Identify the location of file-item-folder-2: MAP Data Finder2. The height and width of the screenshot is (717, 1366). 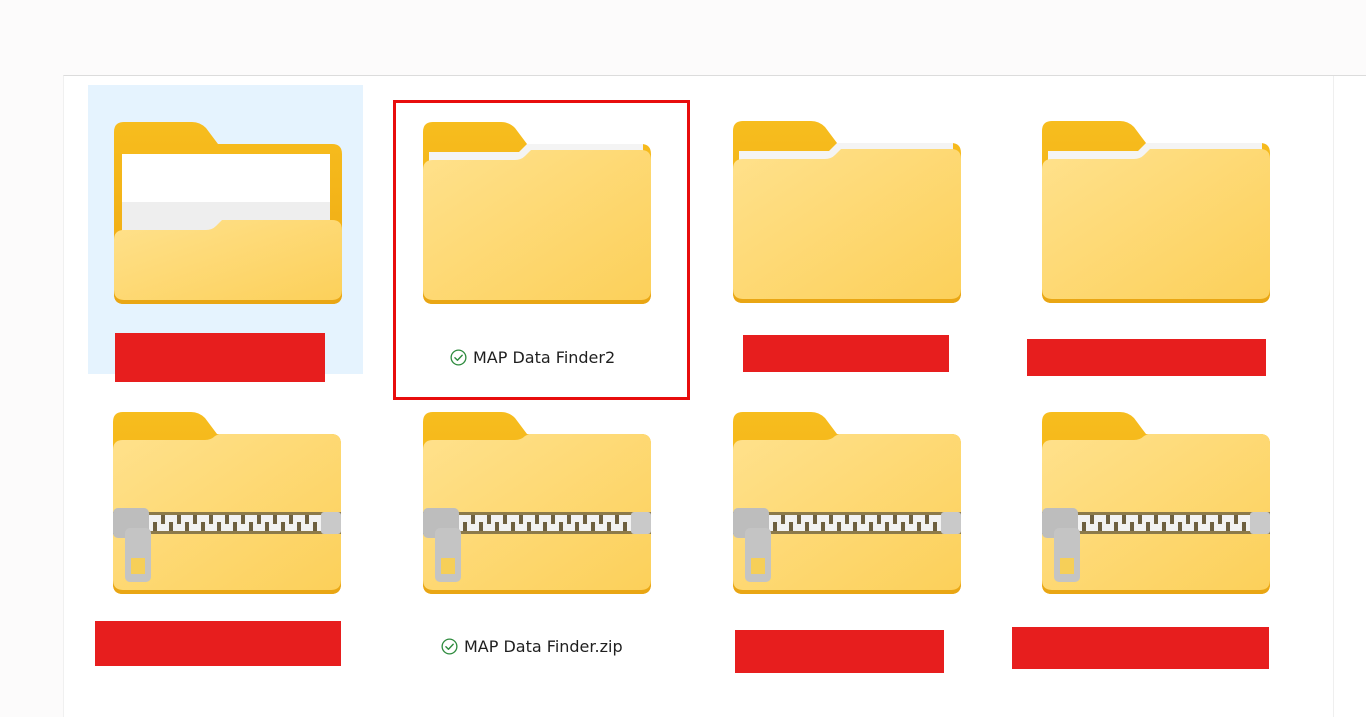
(541, 250).